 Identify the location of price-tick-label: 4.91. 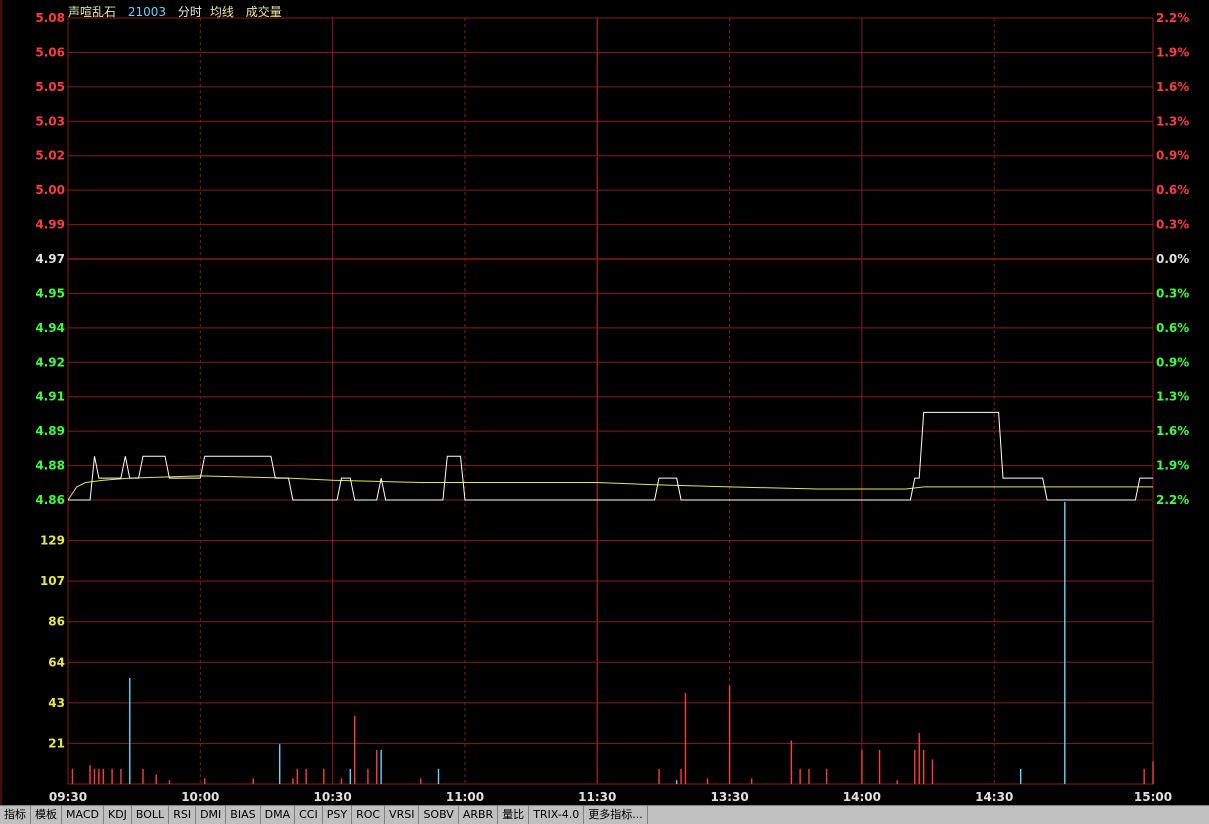
(50, 397).